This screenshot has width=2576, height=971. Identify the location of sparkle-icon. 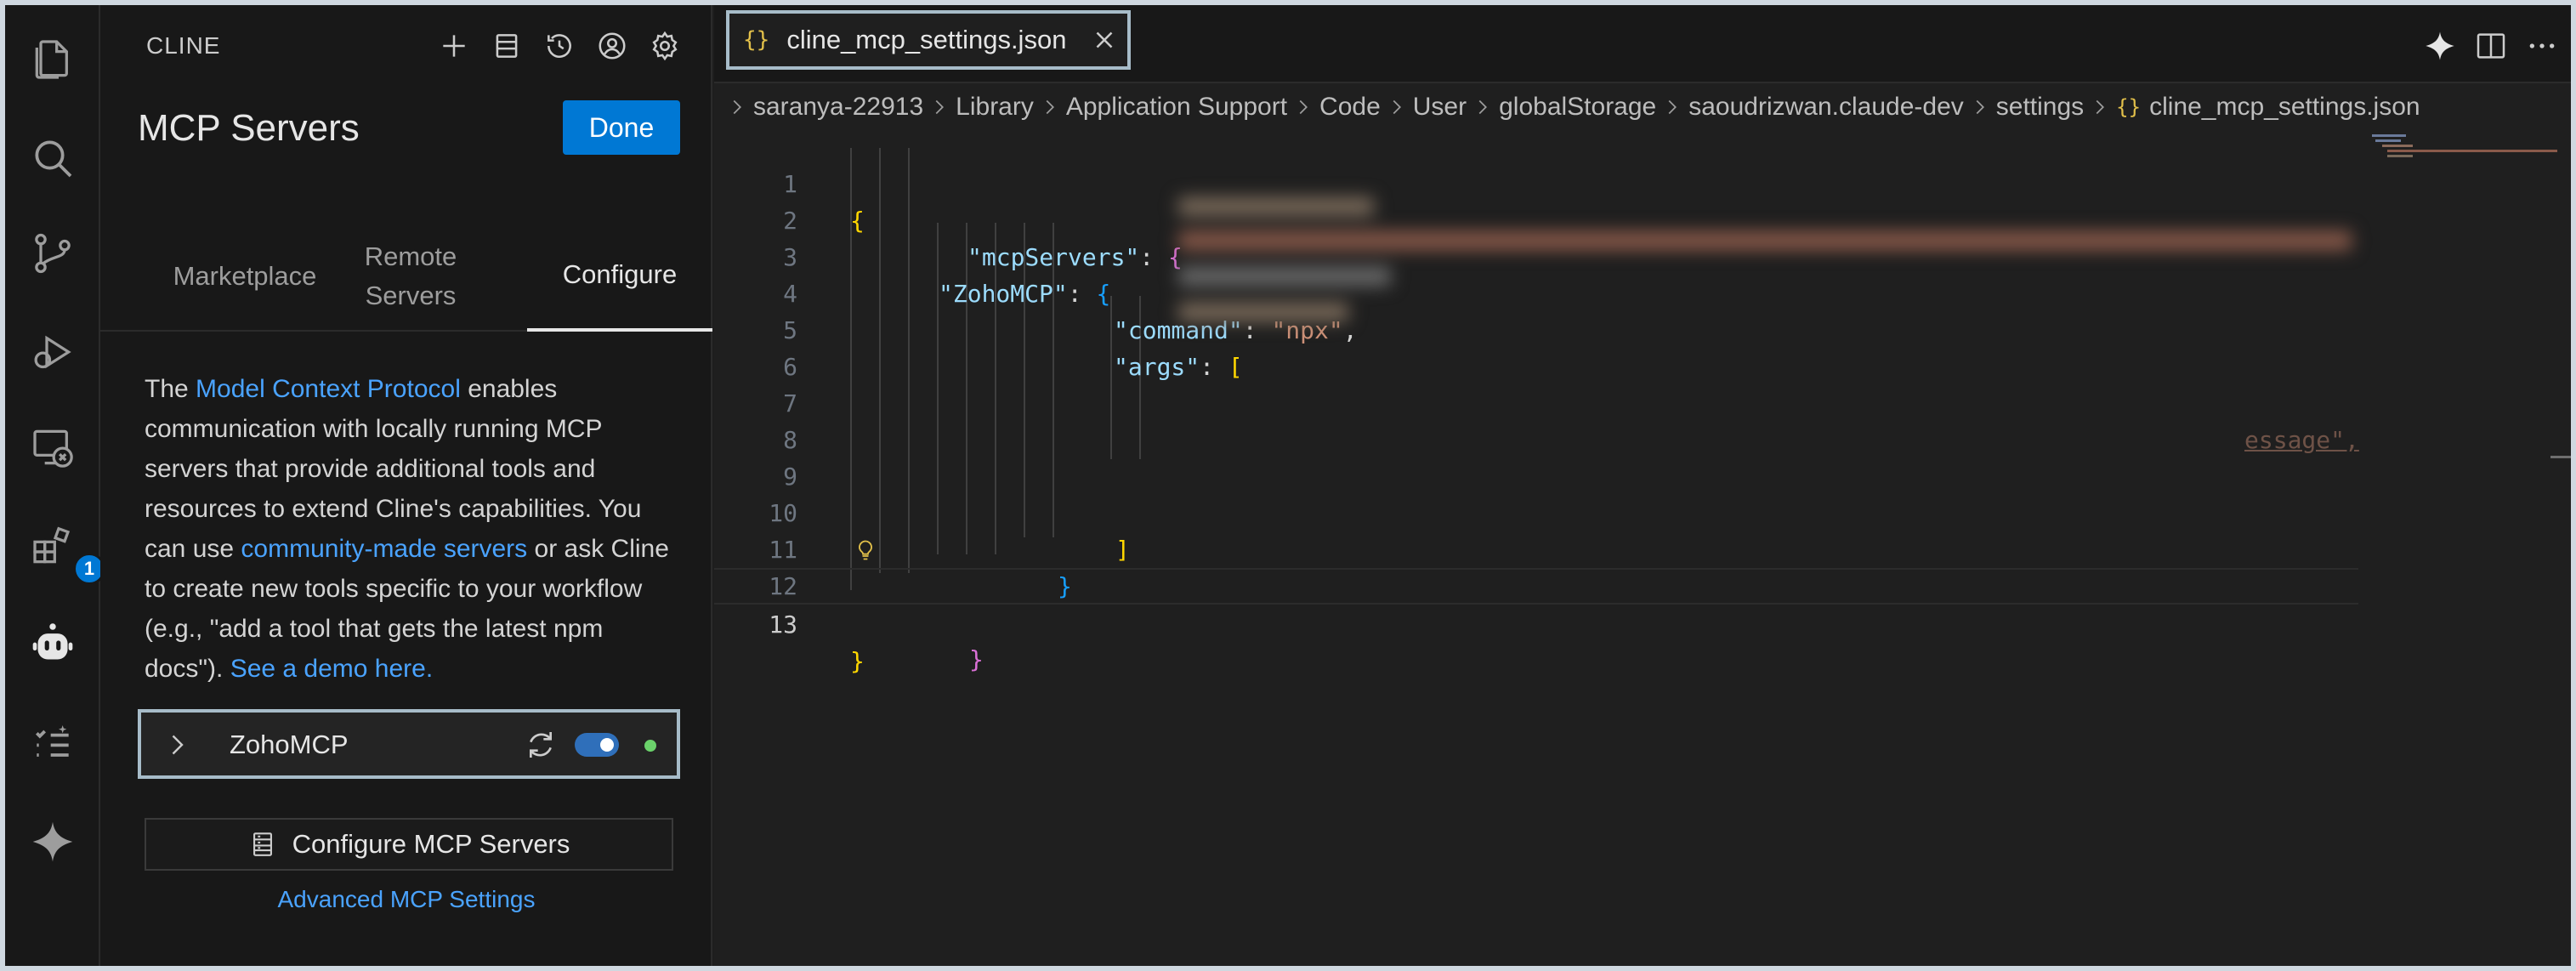
(53, 841).